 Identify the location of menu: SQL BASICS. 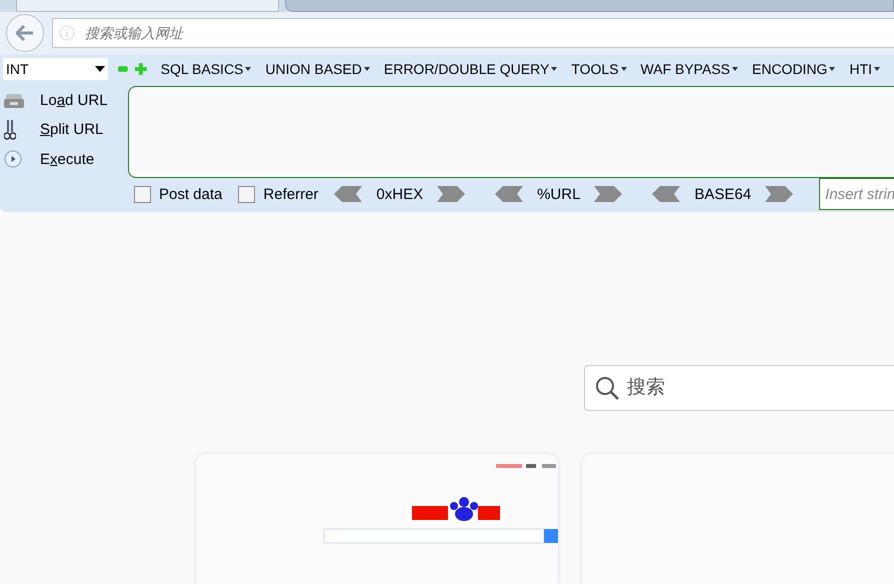
(206, 69).